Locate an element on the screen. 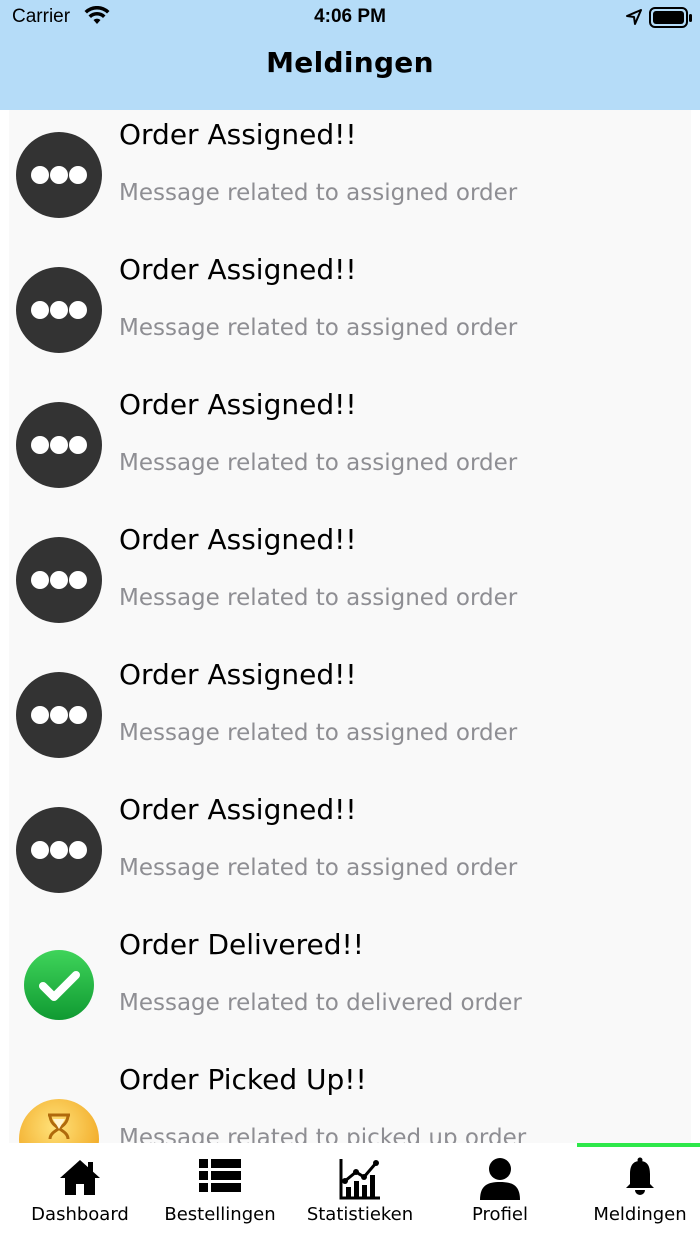 The image size is (700, 1244). hourglass-icon is located at coordinates (59, 1110).